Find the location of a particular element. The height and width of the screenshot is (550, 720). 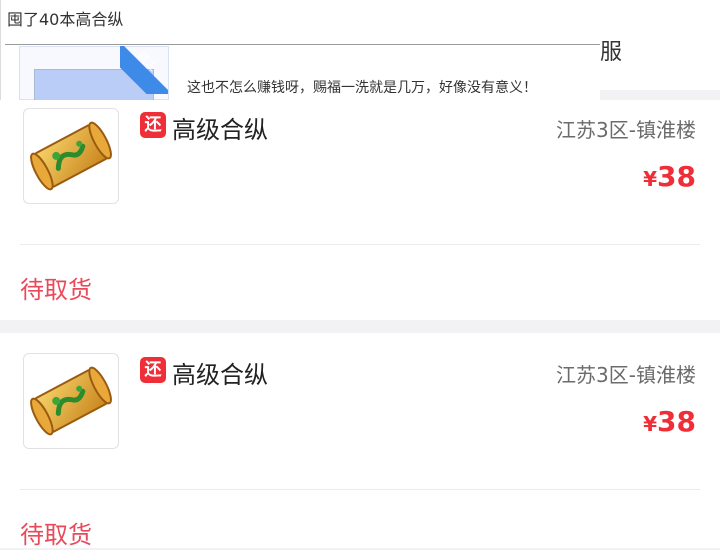

background-header-fragment: 服 is located at coordinates (660, 45).